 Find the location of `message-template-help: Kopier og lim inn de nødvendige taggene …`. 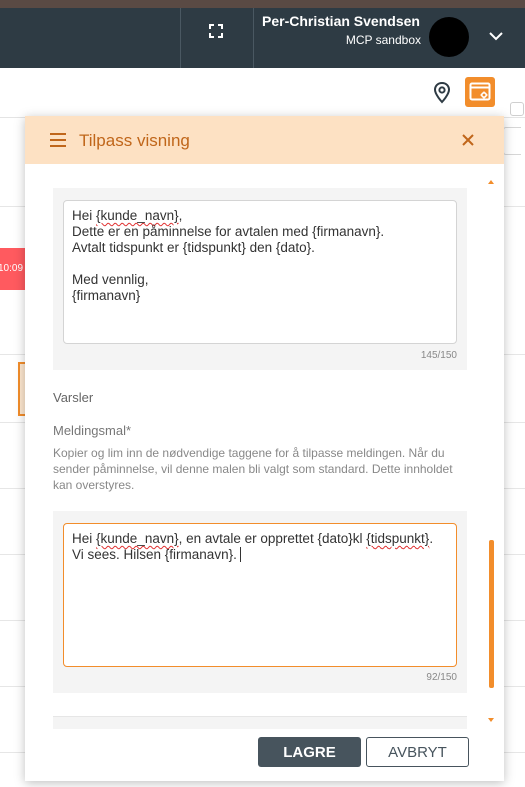

message-template-help: Kopier og lim inn de nødvendige taggene … is located at coordinates (253, 469).